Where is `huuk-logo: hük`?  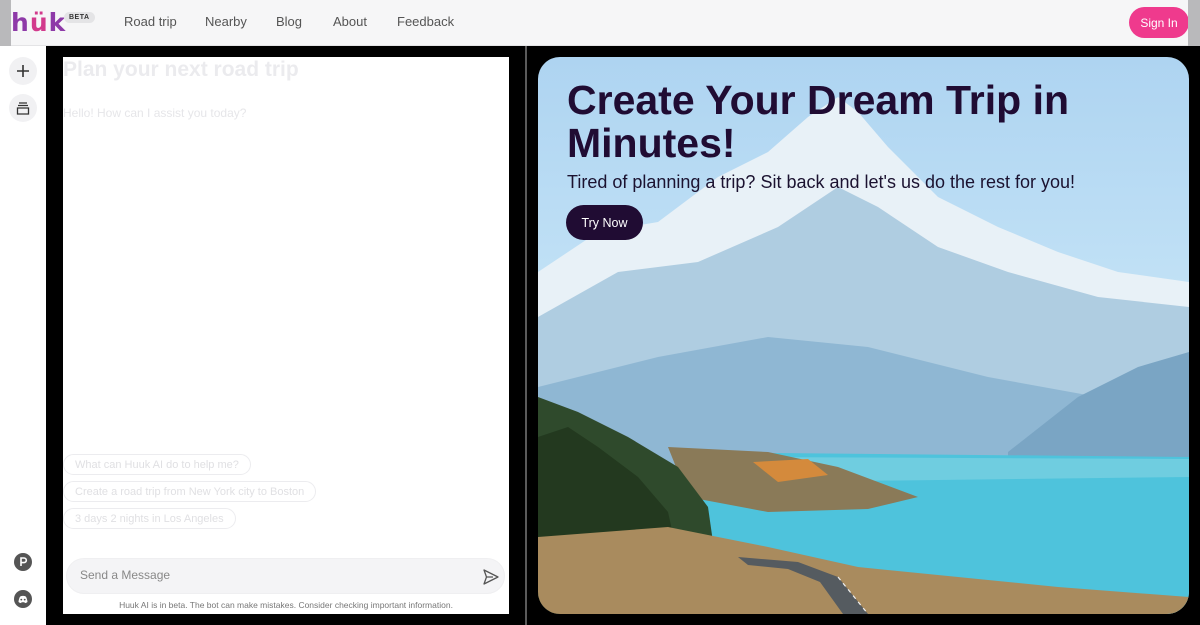 huuk-logo: hük is located at coordinates (38, 22).